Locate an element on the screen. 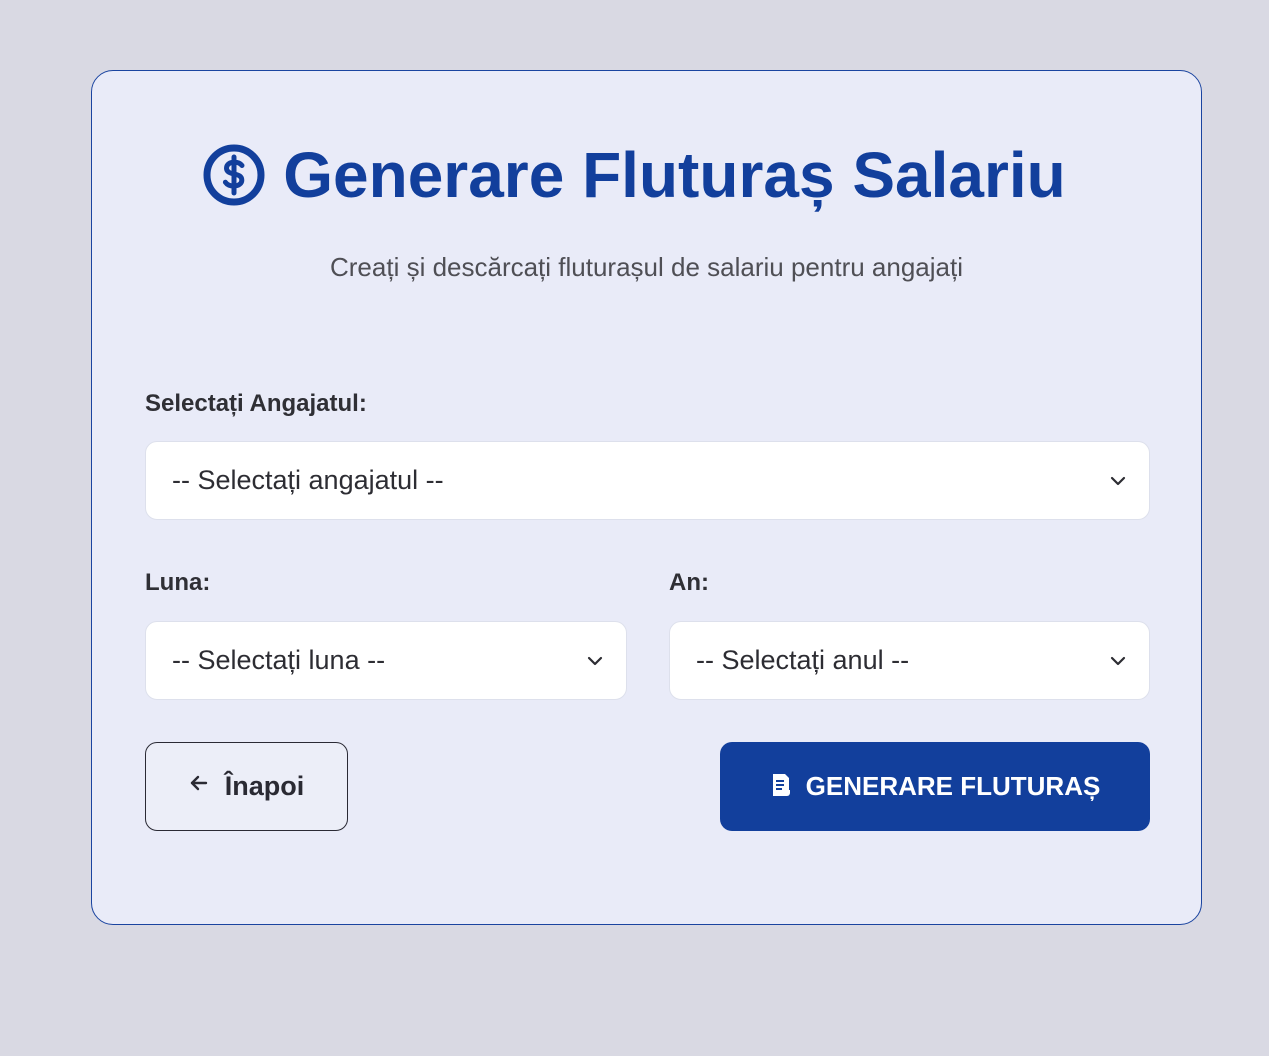 The width and height of the screenshot is (1269, 1056). page-title: Generare Fluturaș Salariu is located at coordinates (634, 175).